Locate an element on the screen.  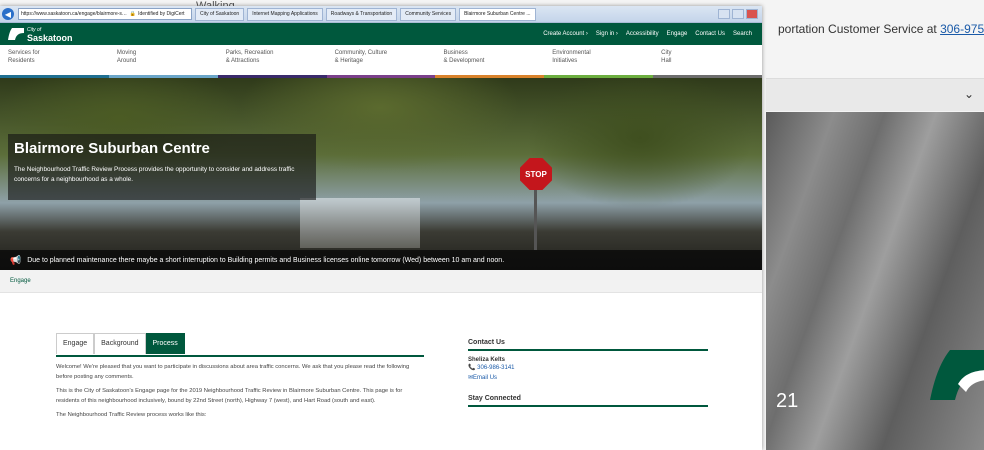
search-link: Search is located at coordinates (742, 34).